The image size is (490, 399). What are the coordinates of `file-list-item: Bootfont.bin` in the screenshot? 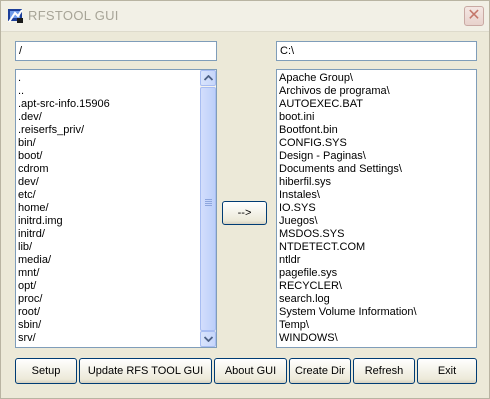 It's located at (348, 130).